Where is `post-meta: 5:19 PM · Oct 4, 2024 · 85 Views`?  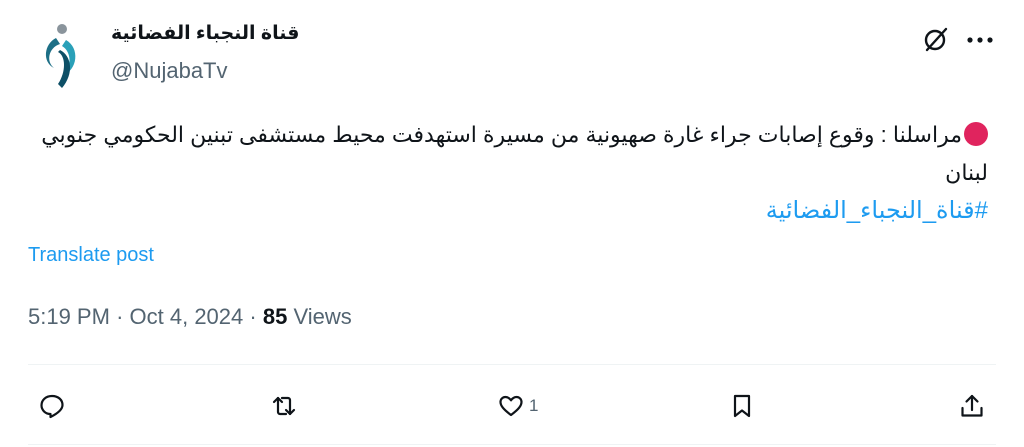
post-meta: 5:19 PM · Oct 4, 2024 · 85 Views is located at coordinates (190, 317).